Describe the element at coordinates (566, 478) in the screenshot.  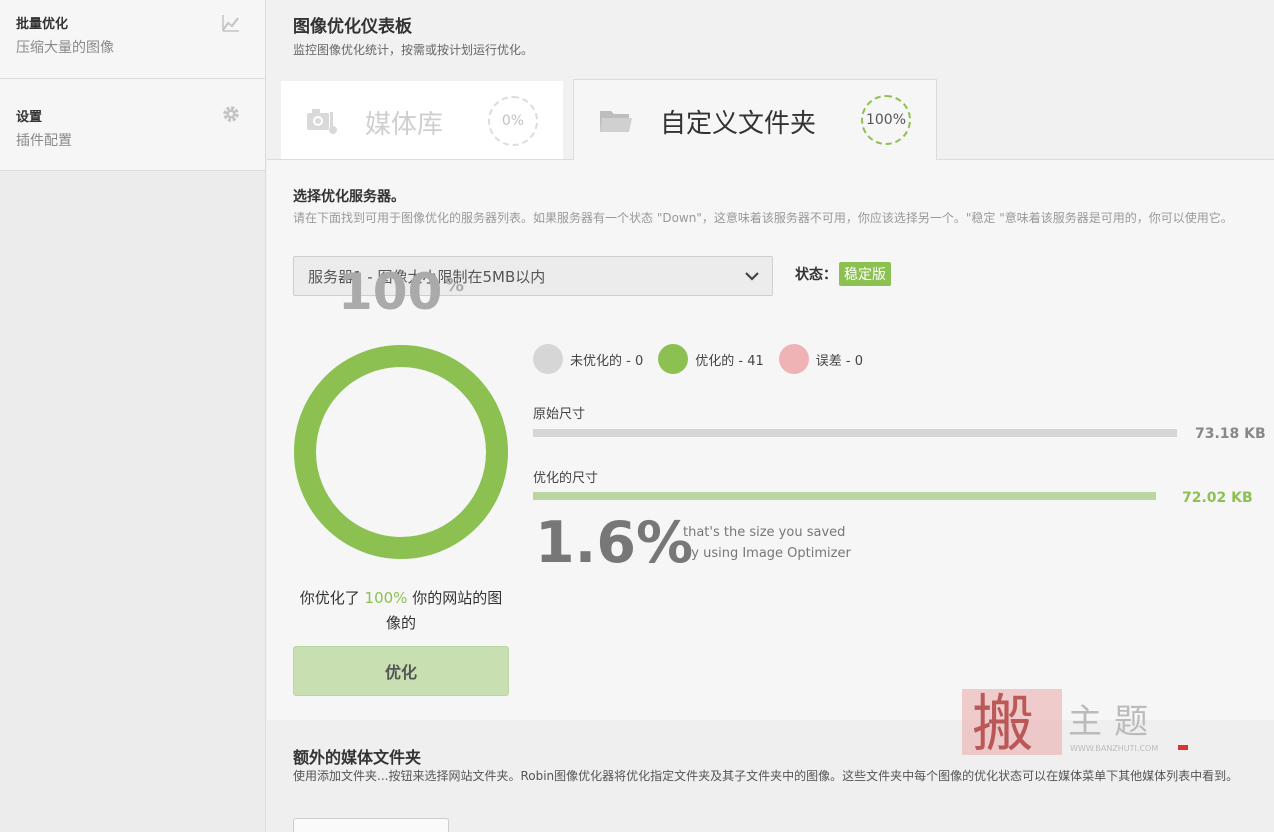
I see `optimized-size-label: 优化的尺寸` at that location.